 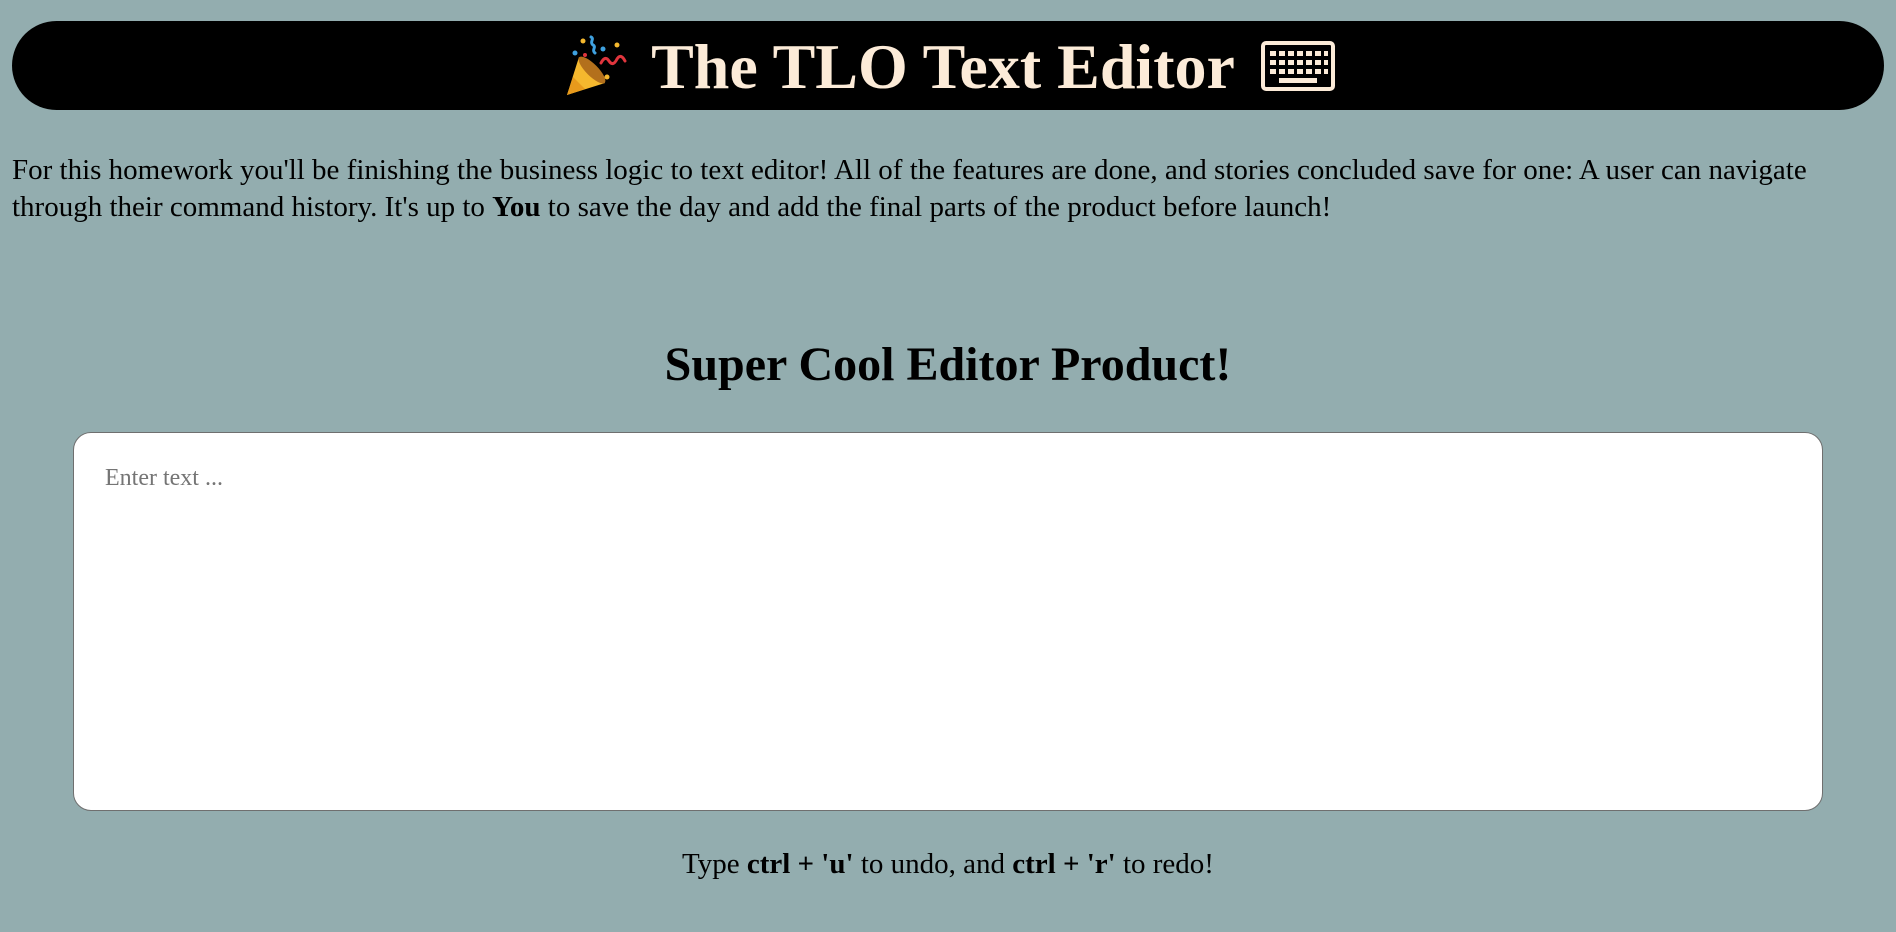 I want to click on undo-shortcut: ctrl + 'u', so click(x=800, y=864).